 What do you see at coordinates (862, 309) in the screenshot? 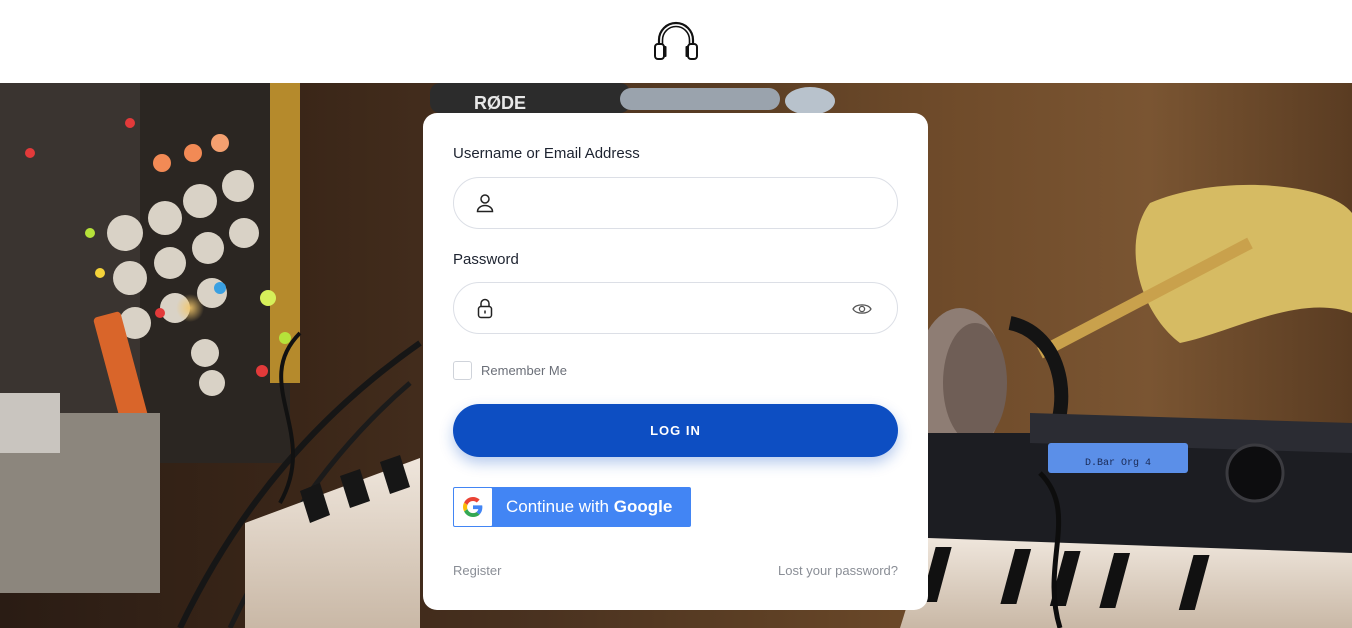
I see `show-password-eye-icon` at bounding box center [862, 309].